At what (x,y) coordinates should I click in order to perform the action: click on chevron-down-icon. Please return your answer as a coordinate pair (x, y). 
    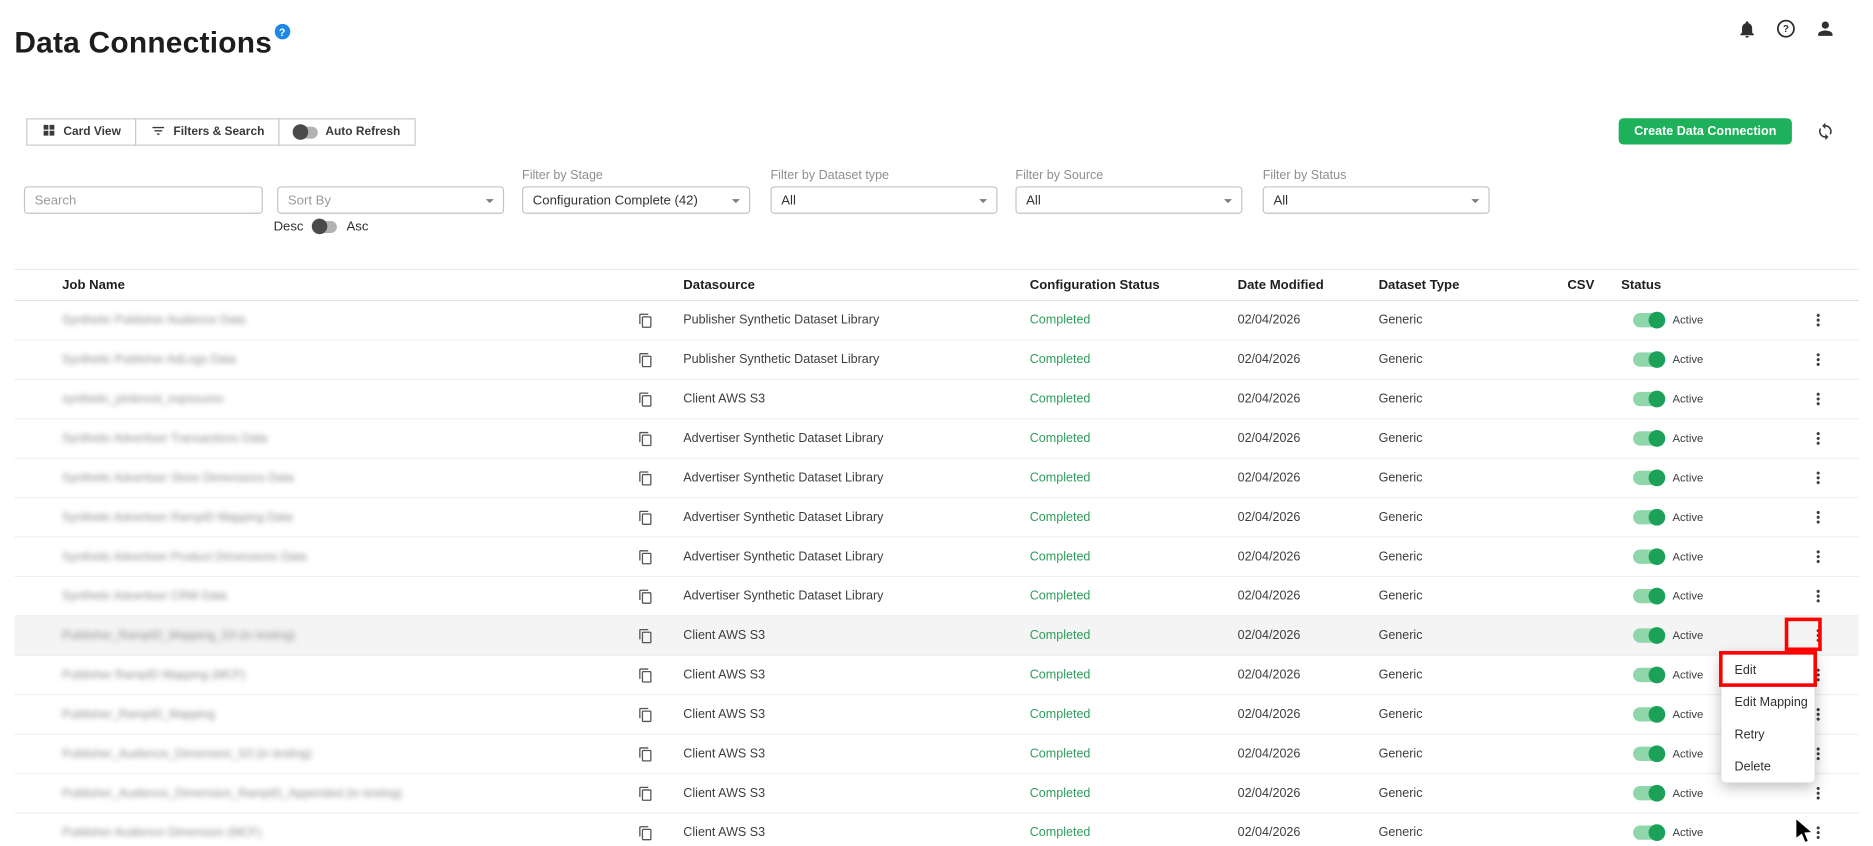
    Looking at the image, I should click on (983, 202).